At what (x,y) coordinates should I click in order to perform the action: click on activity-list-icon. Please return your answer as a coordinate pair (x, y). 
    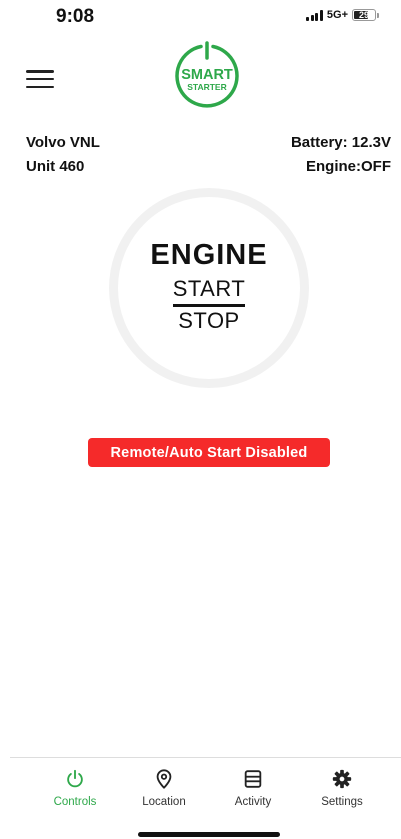
    Looking at the image, I should click on (253, 779).